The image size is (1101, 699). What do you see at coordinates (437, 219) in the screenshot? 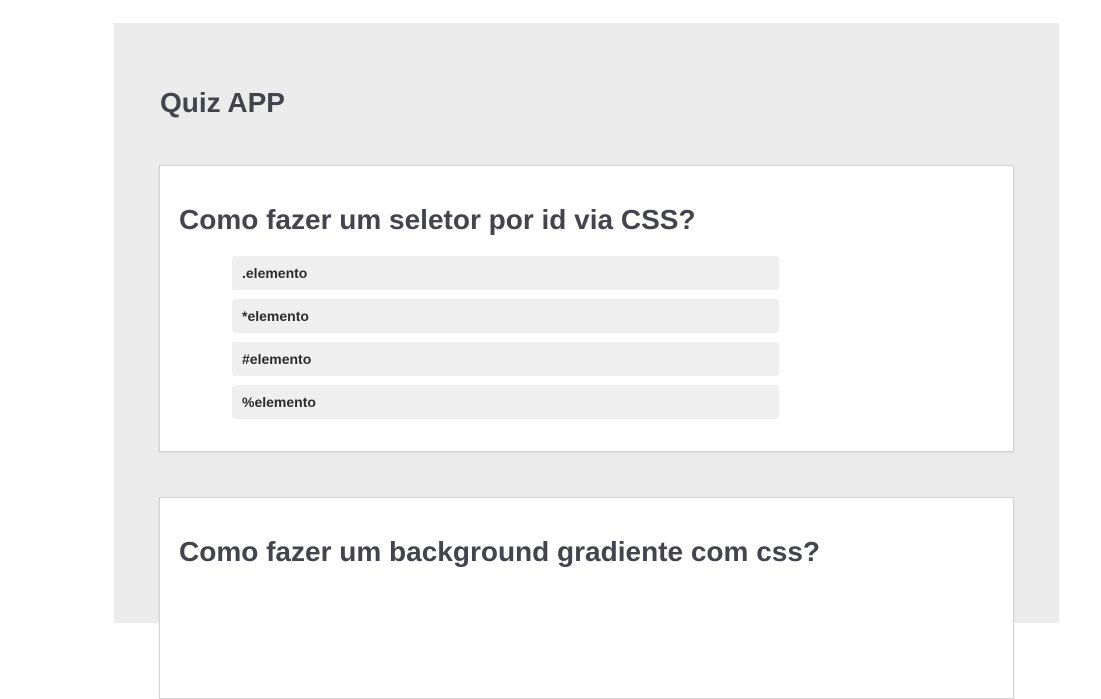
I see `question-title: Como fazer um seletor por id via CSS?` at bounding box center [437, 219].